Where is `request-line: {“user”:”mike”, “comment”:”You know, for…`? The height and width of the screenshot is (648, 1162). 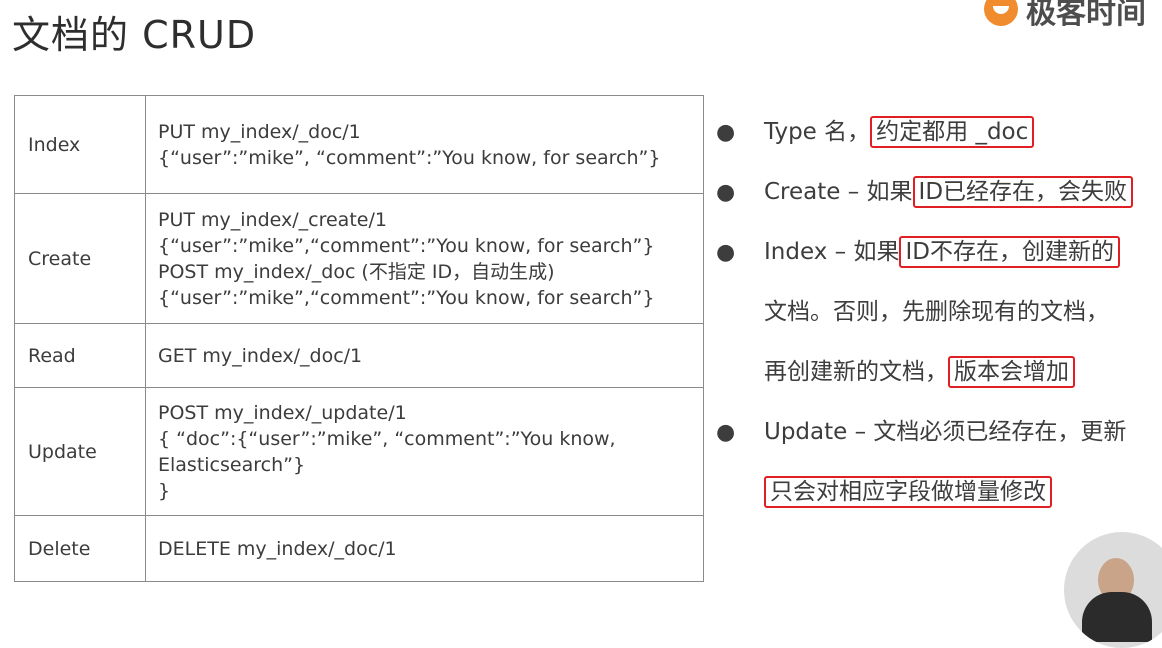 request-line: {“user”:”mike”, “comment”:”You know, for… is located at coordinates (409, 157).